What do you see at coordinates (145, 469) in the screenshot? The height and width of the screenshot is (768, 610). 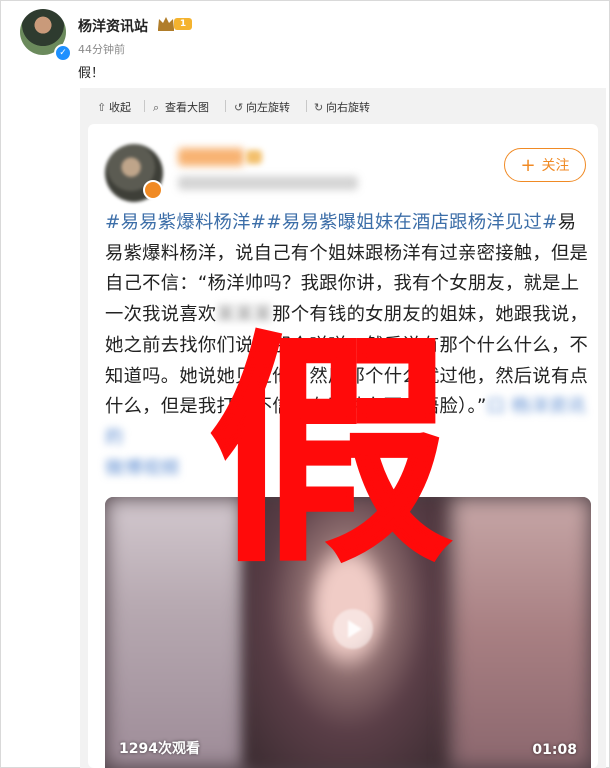 I see `blurred-video-link-2: 微博视频` at bounding box center [145, 469].